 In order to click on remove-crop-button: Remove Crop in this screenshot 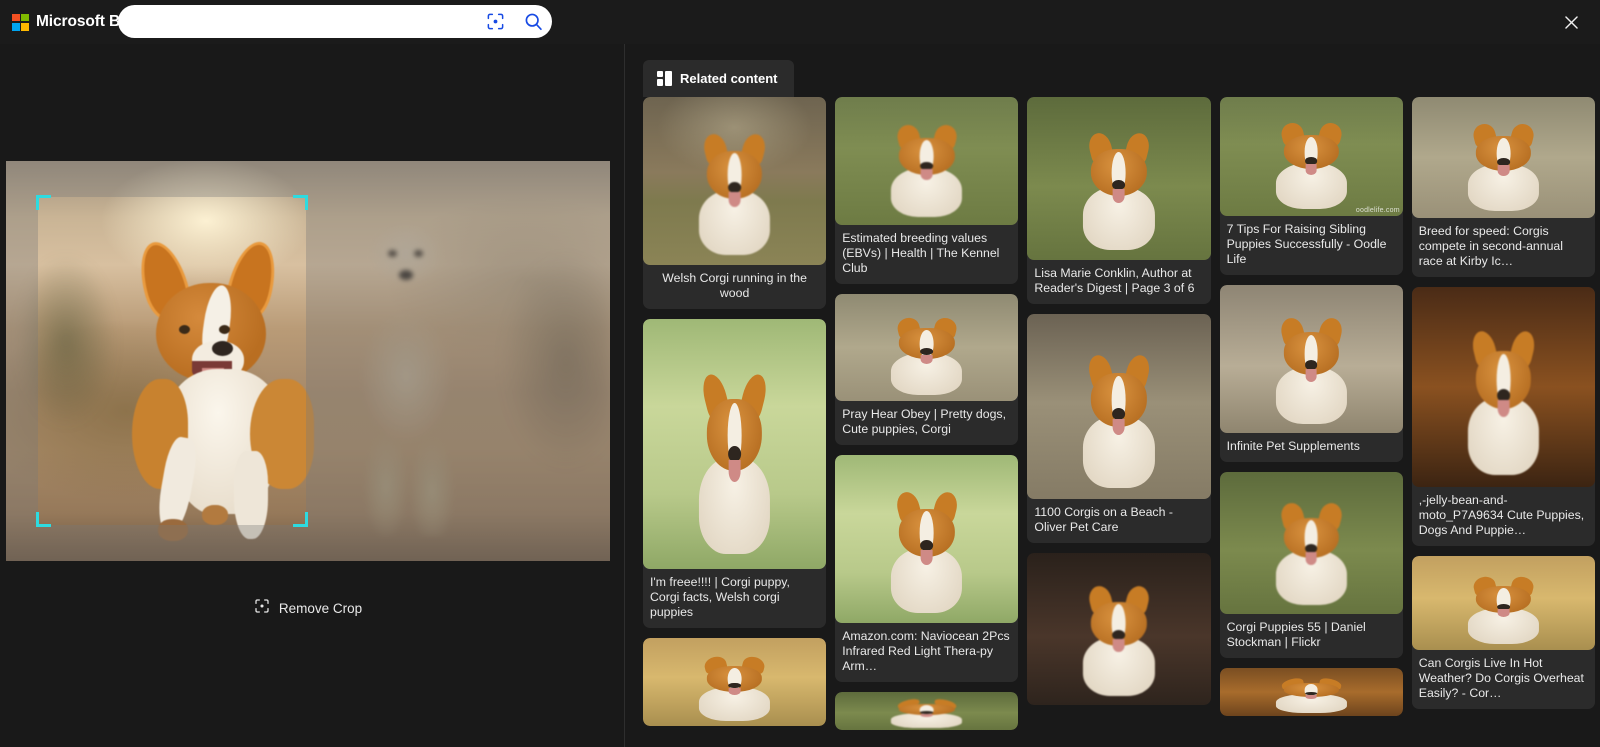, I will do `click(308, 608)`.